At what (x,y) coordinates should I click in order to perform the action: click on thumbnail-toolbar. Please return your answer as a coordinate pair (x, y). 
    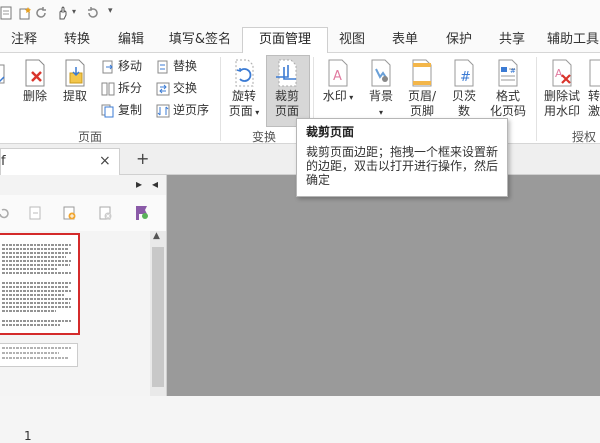
    Looking at the image, I should click on (83, 213).